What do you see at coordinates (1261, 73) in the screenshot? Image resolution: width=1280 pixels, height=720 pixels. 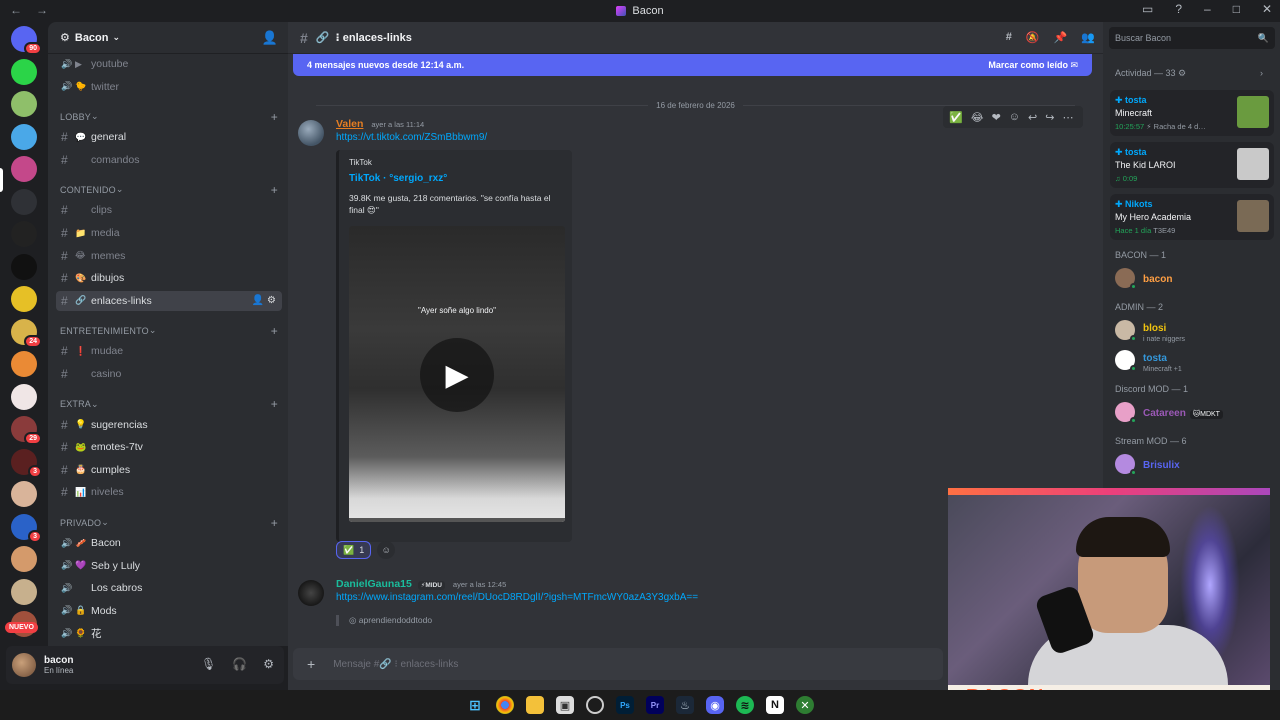 I see `chevron-right-icon: ›` at bounding box center [1261, 73].